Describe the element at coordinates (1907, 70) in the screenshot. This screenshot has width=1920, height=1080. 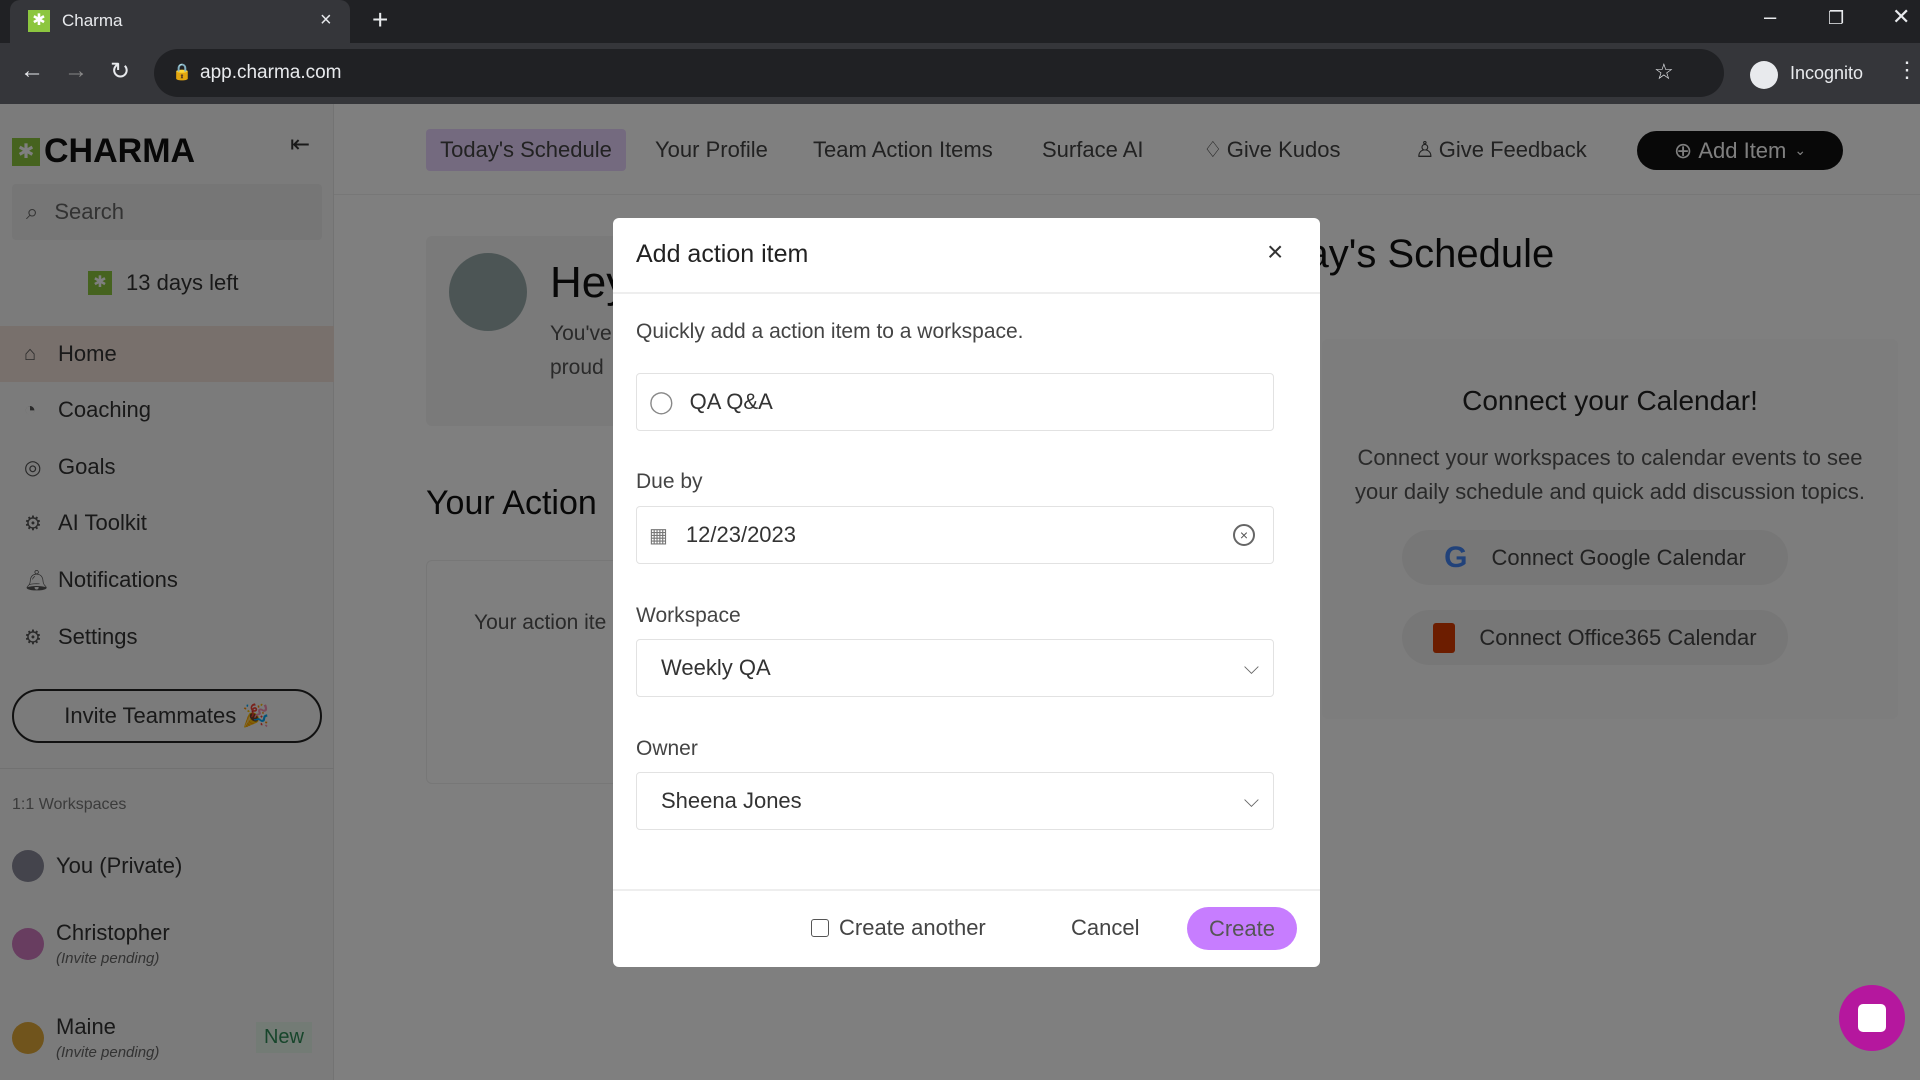
I see `menu-icon: ⋮` at that location.